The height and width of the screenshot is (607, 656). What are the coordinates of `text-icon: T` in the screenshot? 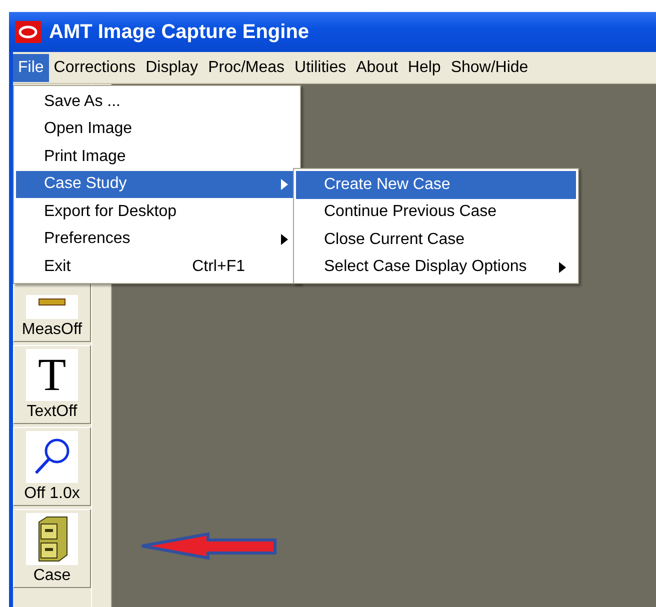 It's located at (52, 375).